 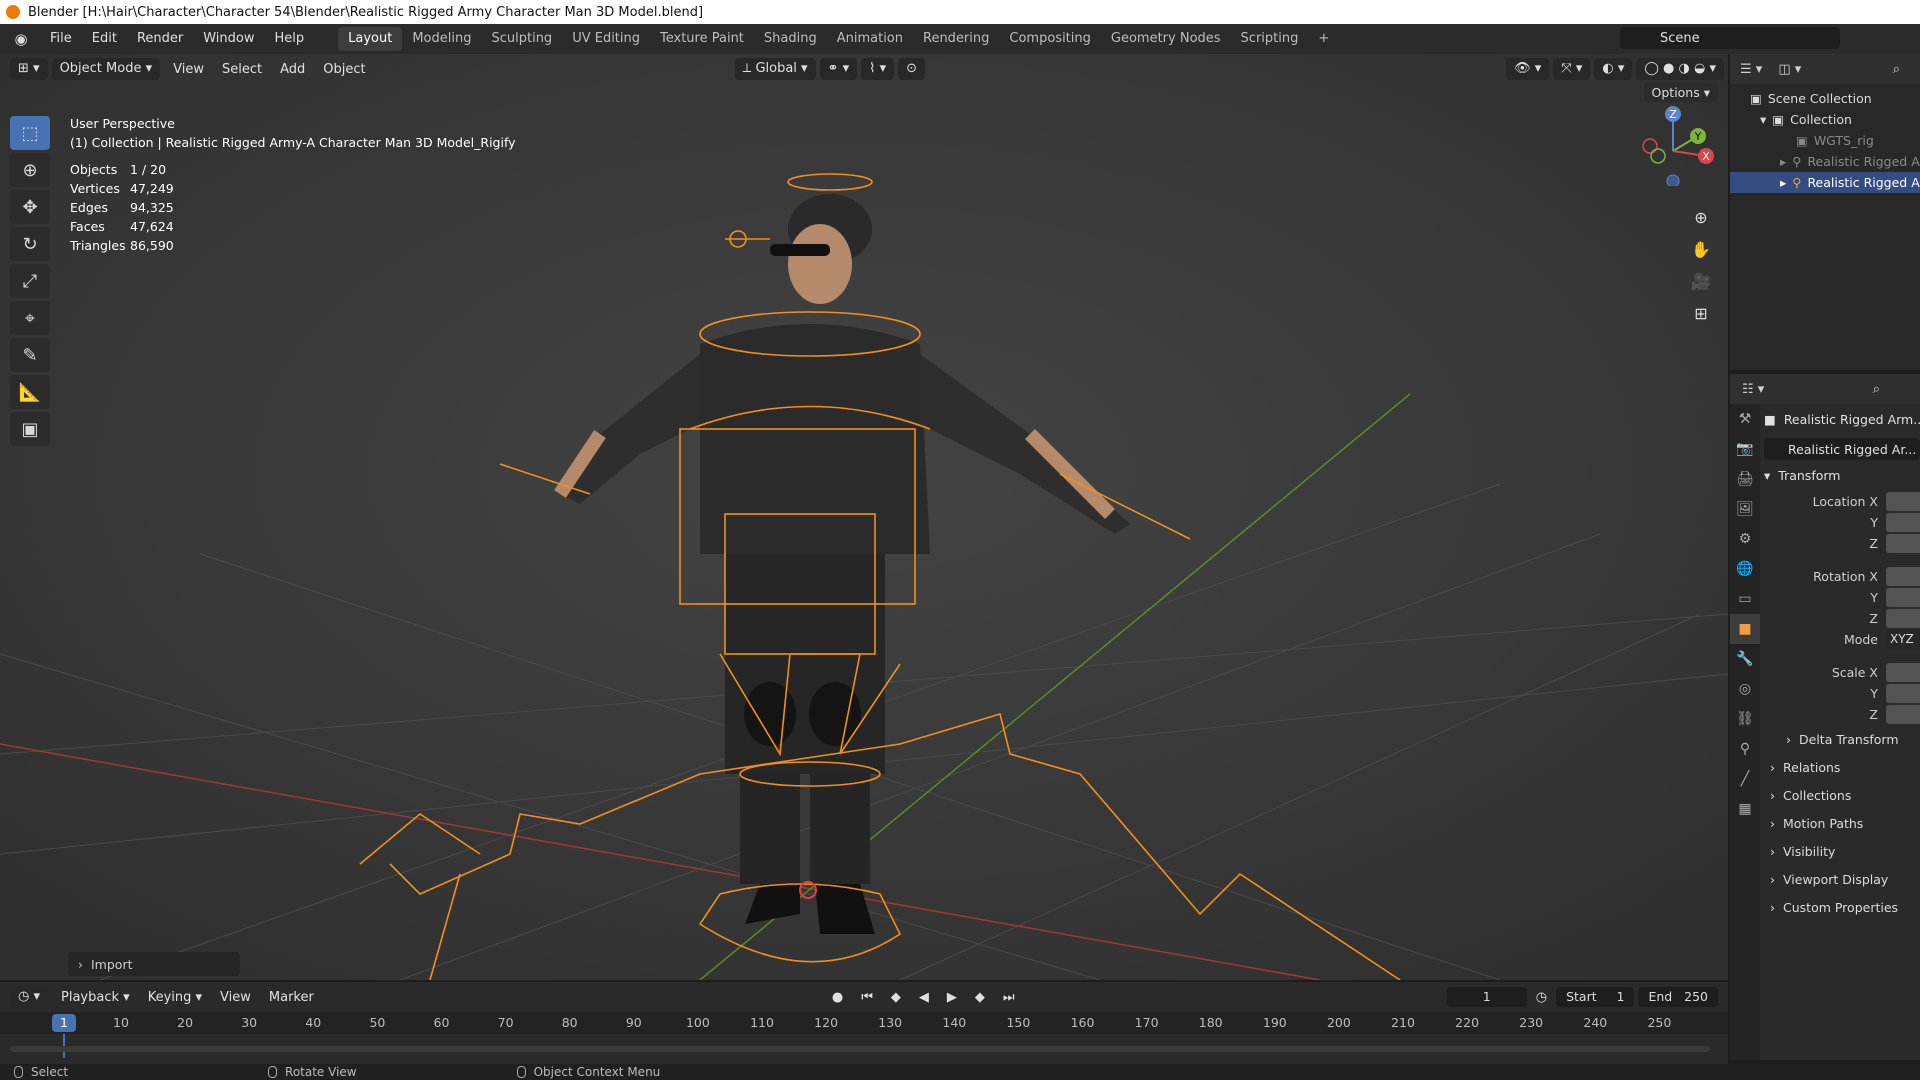 What do you see at coordinates (29, 997) in the screenshot?
I see `timeline-editor-icon: ◷ ▾` at bounding box center [29, 997].